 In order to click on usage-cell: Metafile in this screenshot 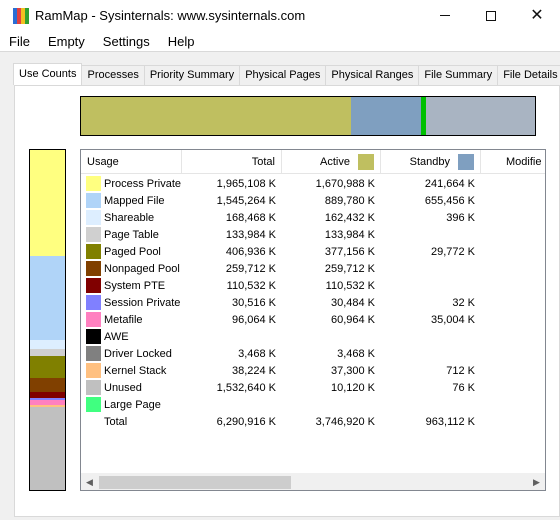, I will do `click(131, 319)`.